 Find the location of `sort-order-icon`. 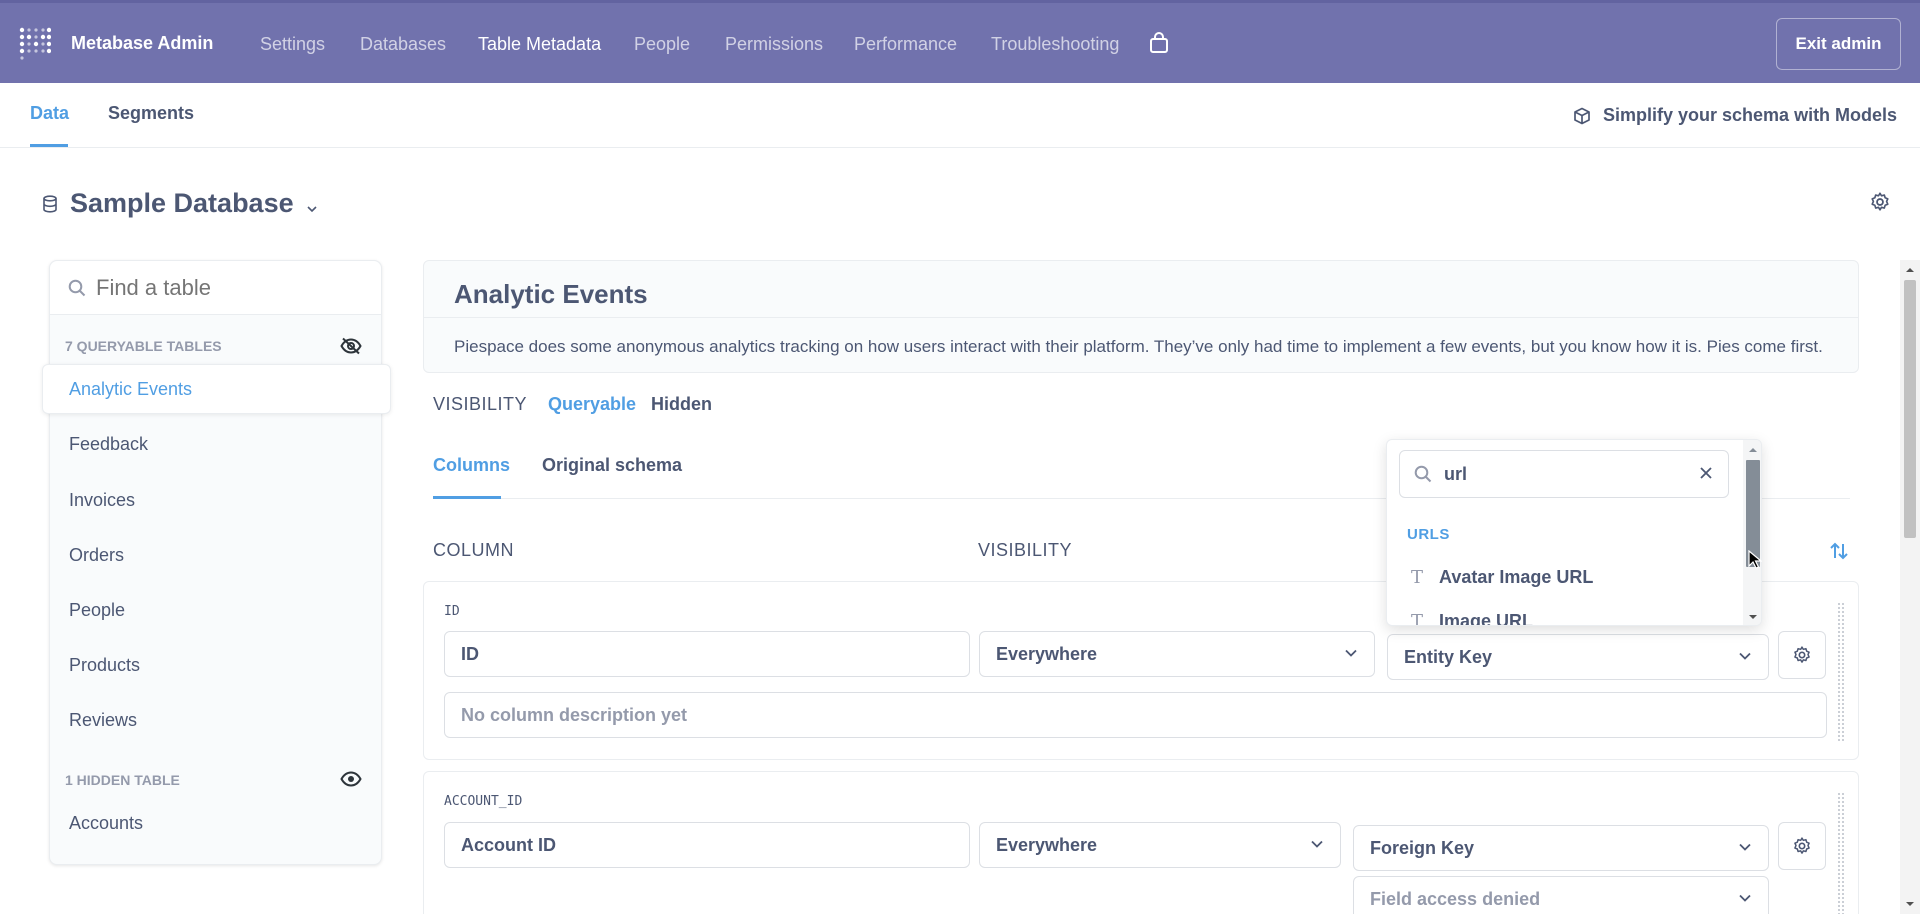

sort-order-icon is located at coordinates (1839, 551).